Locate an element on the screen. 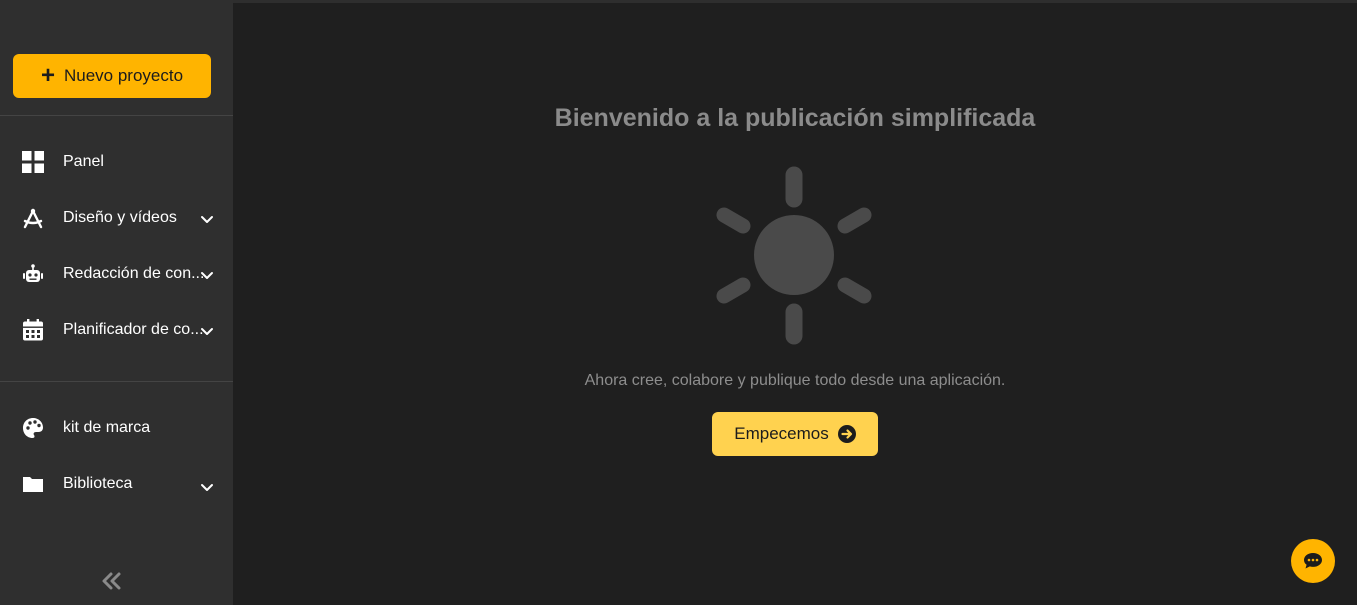  palette-icon is located at coordinates (33, 428).